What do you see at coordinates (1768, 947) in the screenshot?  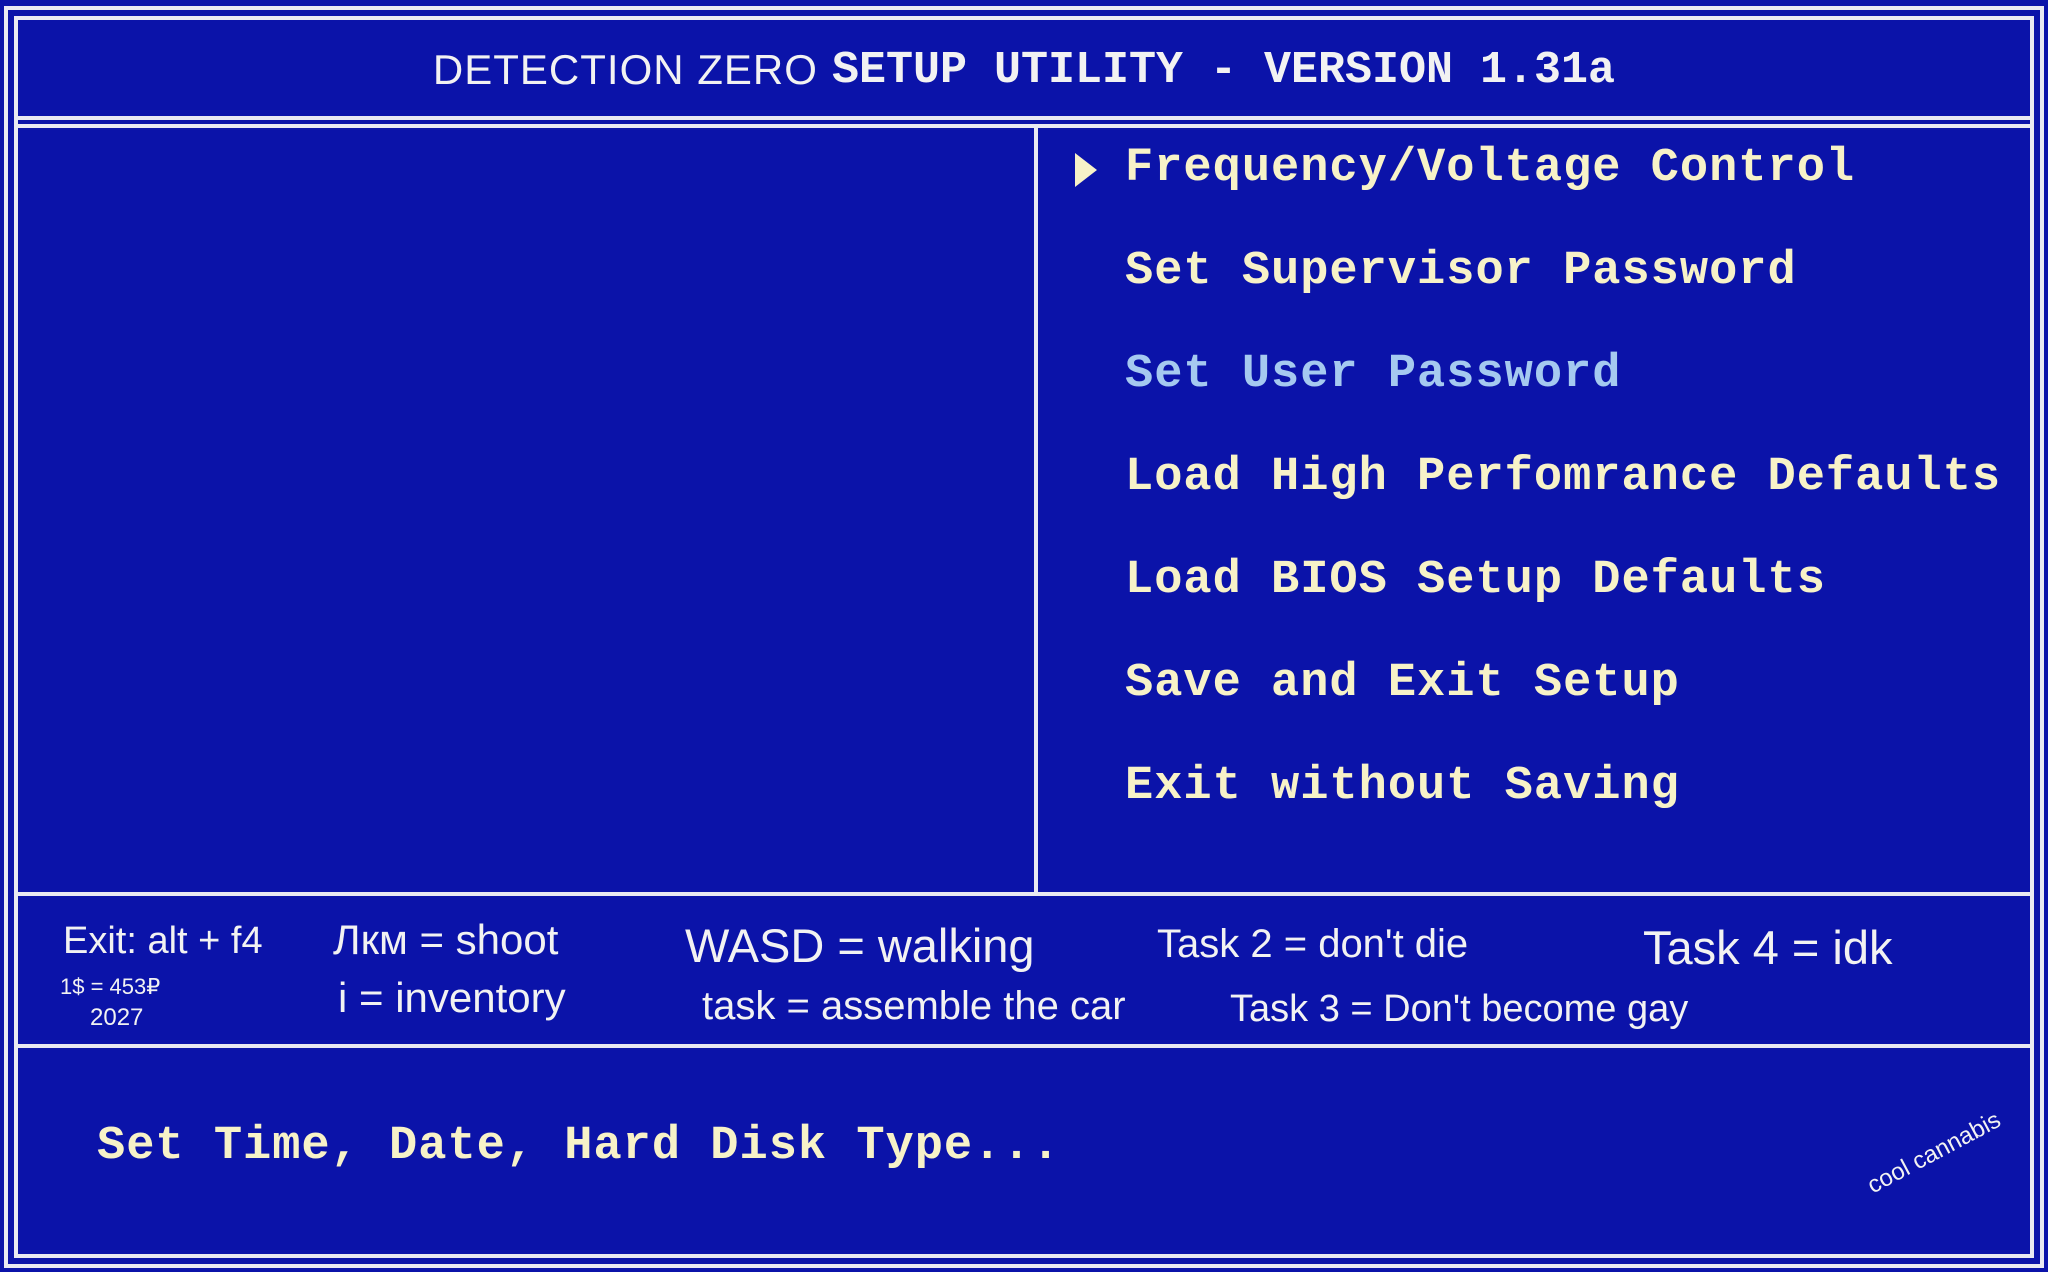 I see `hint-task-4: Task 4 = idk` at bounding box center [1768, 947].